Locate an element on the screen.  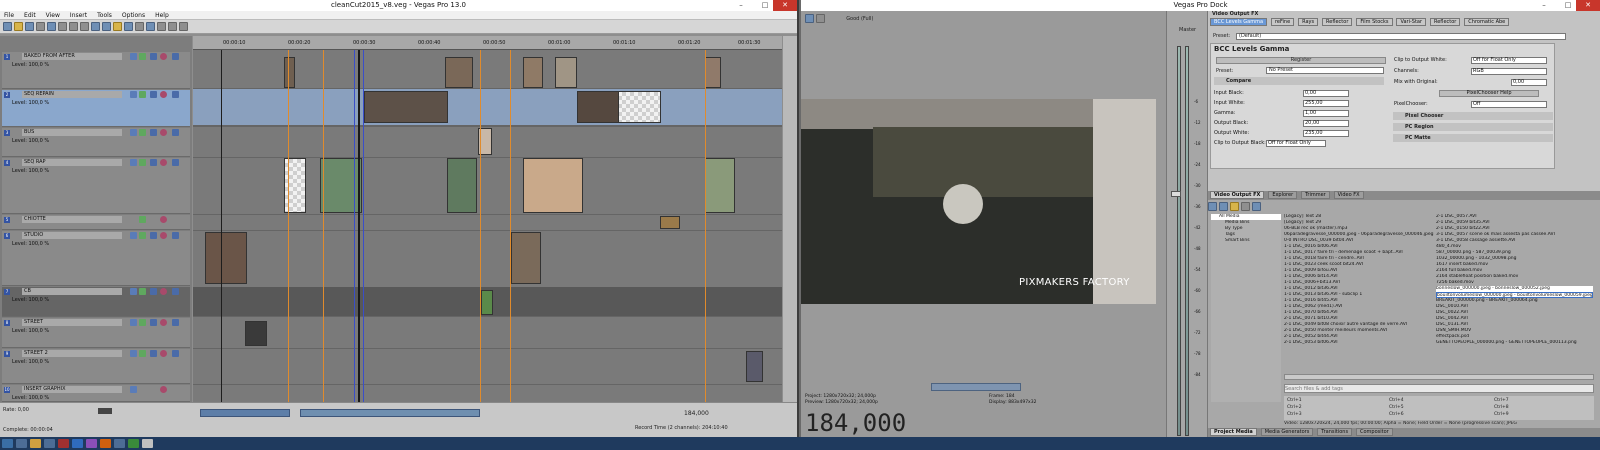
tab-compositor: Compositor is located at coordinates (1374, 432).